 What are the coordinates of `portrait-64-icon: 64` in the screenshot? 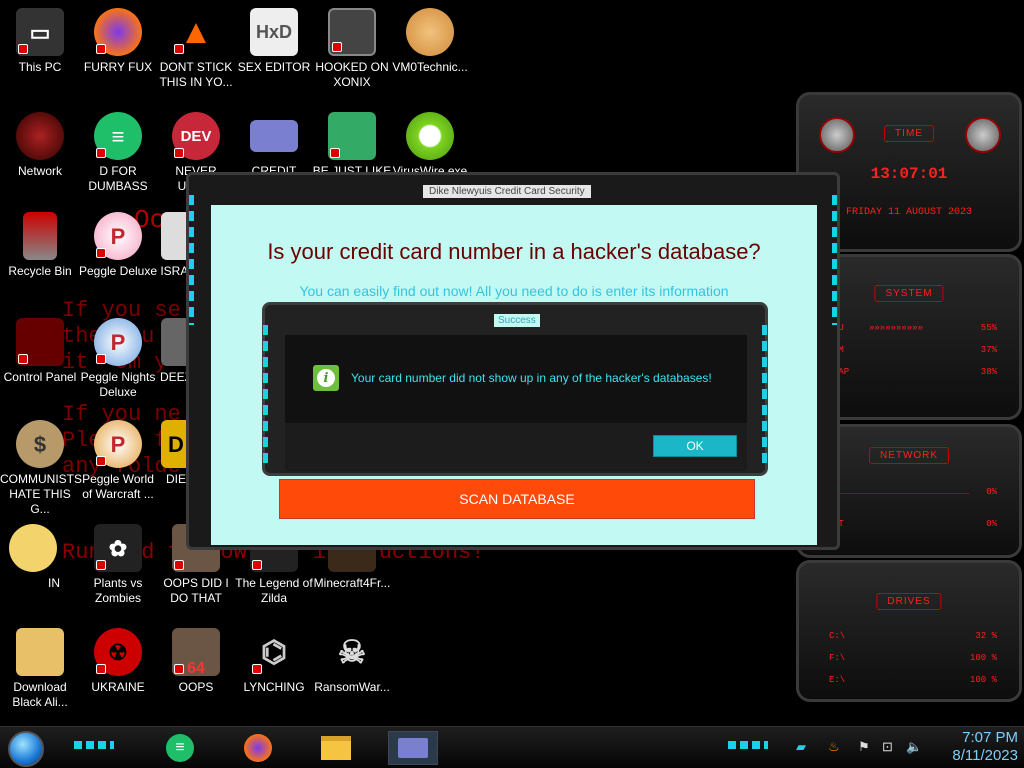 It's located at (196, 652).